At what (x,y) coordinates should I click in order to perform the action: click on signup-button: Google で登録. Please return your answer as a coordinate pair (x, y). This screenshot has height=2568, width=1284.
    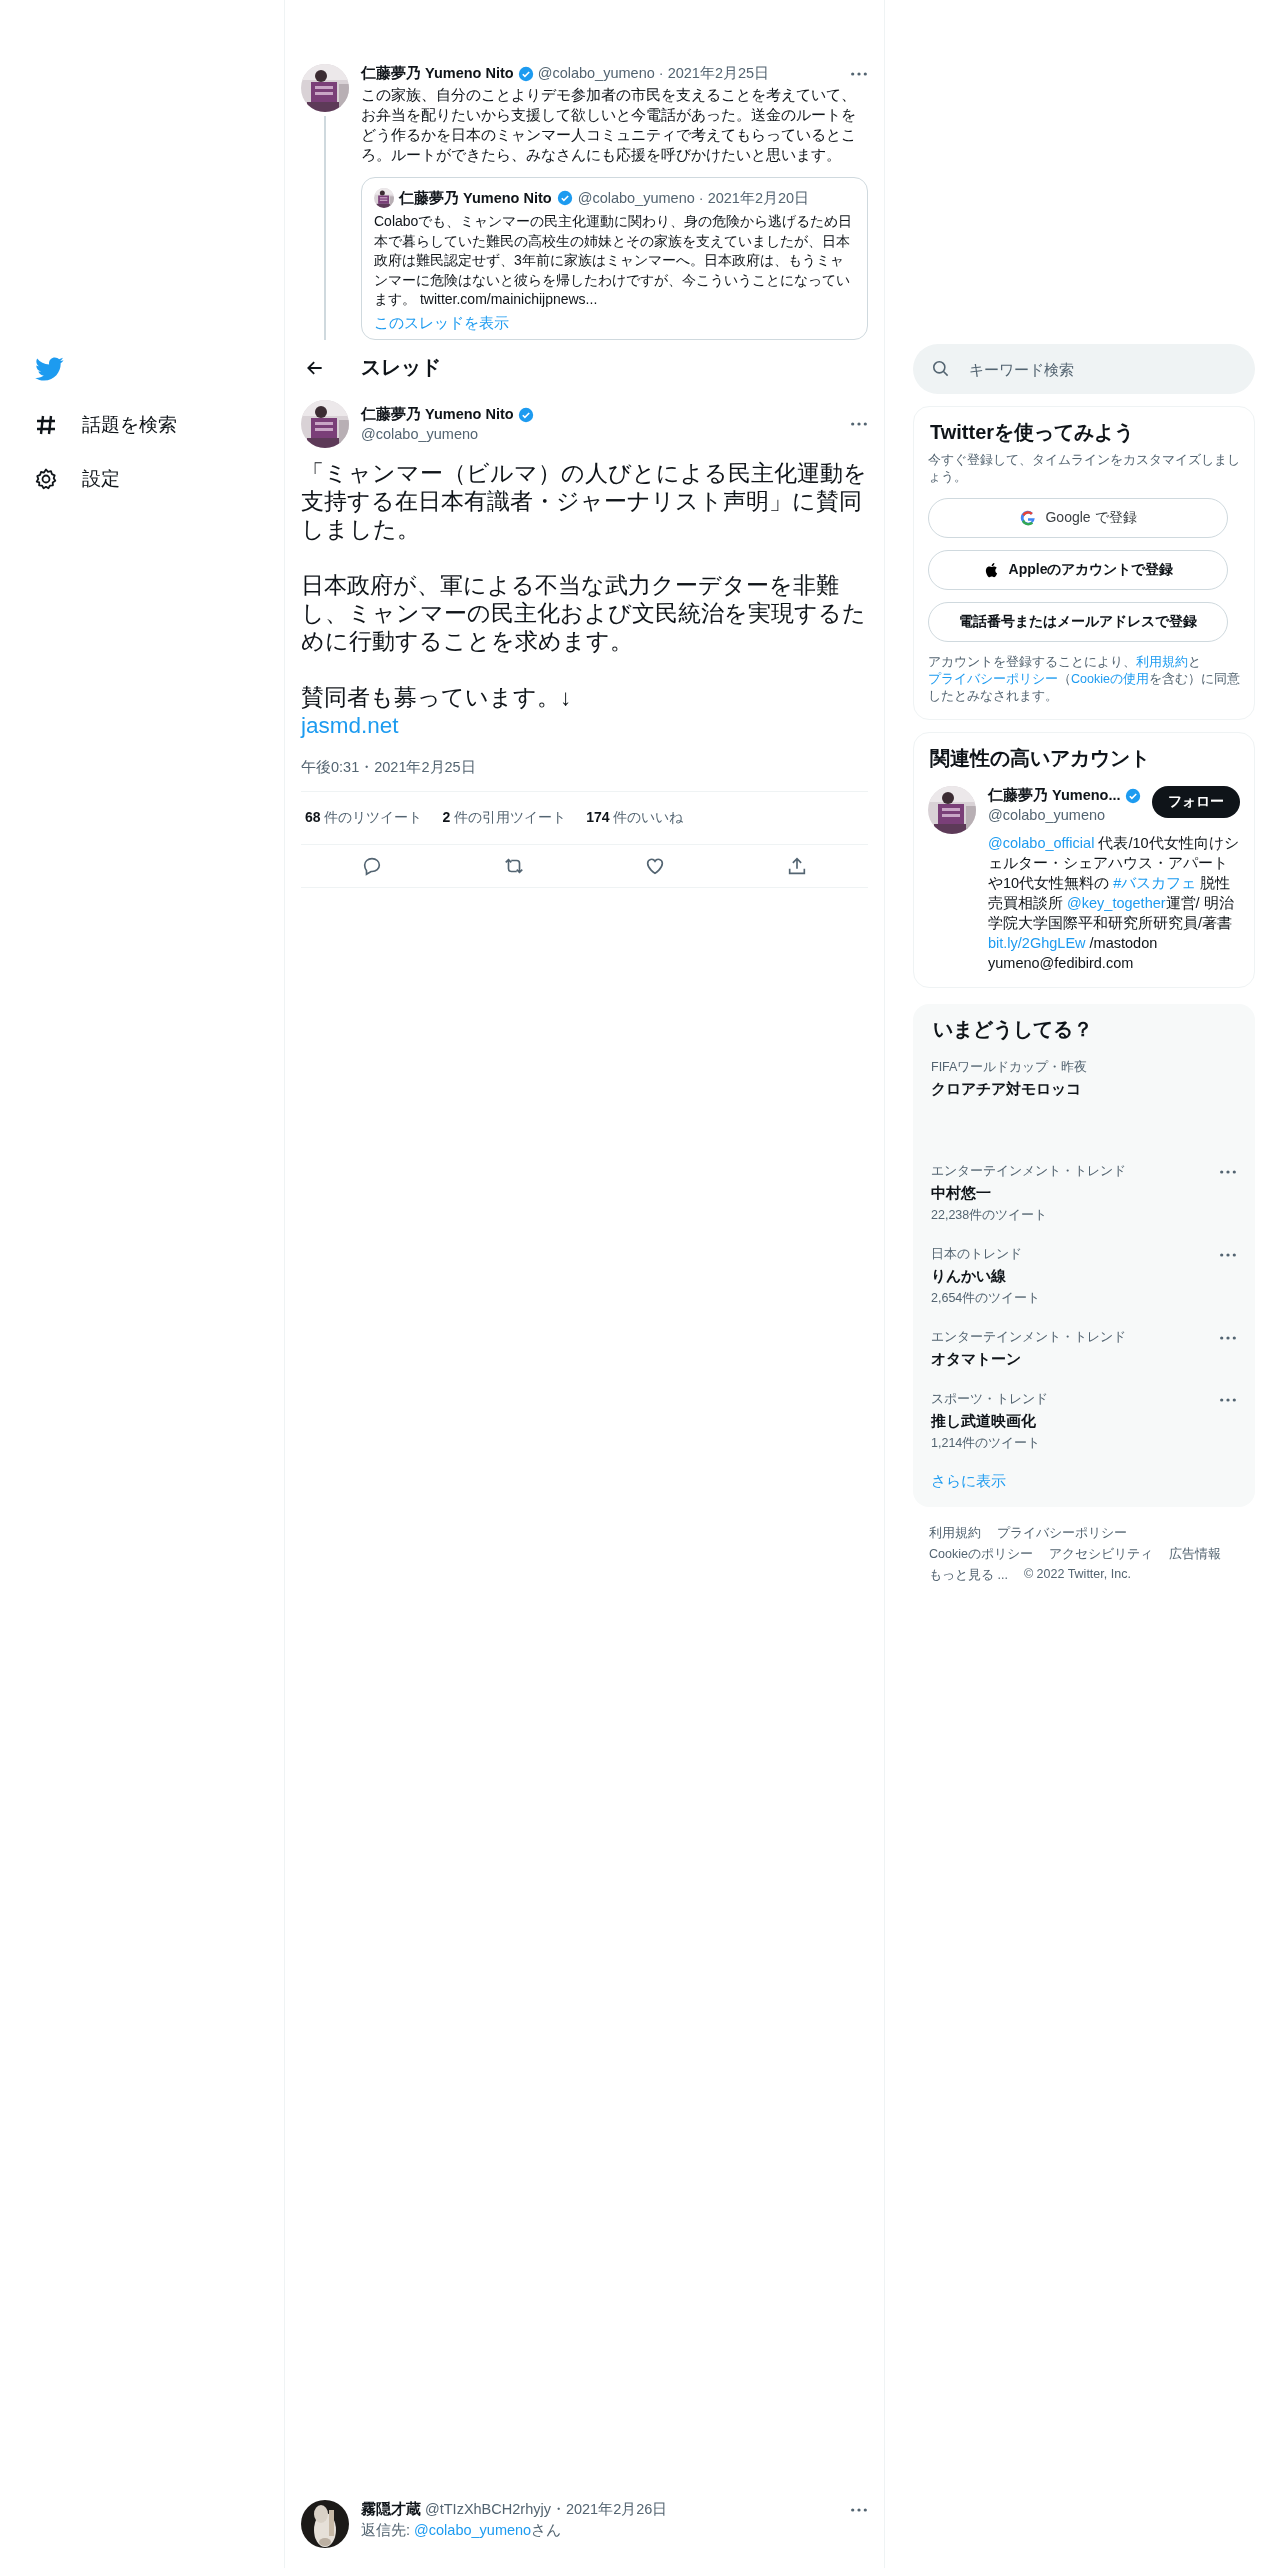
    Looking at the image, I should click on (1078, 518).